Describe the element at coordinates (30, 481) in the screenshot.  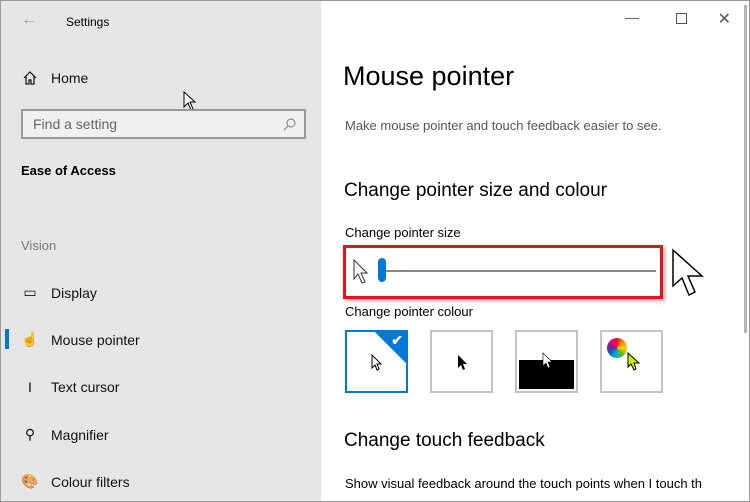
I see `palette-icon: 🎨` at that location.